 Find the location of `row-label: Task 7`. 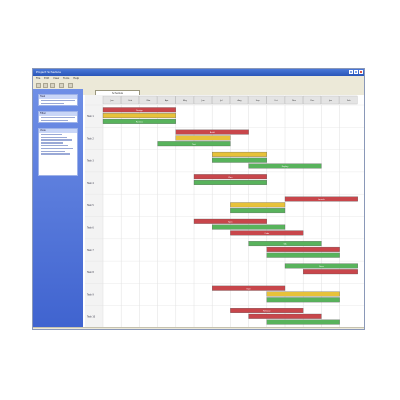

row-label: Task 7 is located at coordinates (90, 250).